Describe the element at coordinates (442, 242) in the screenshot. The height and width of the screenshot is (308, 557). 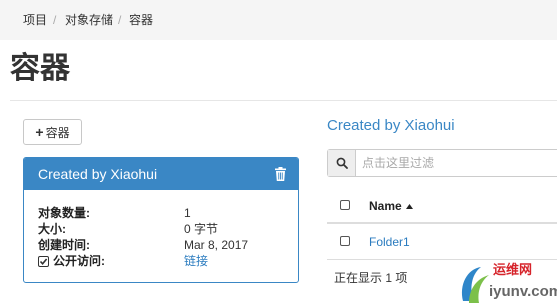
I see `table-row: Folder1` at that location.